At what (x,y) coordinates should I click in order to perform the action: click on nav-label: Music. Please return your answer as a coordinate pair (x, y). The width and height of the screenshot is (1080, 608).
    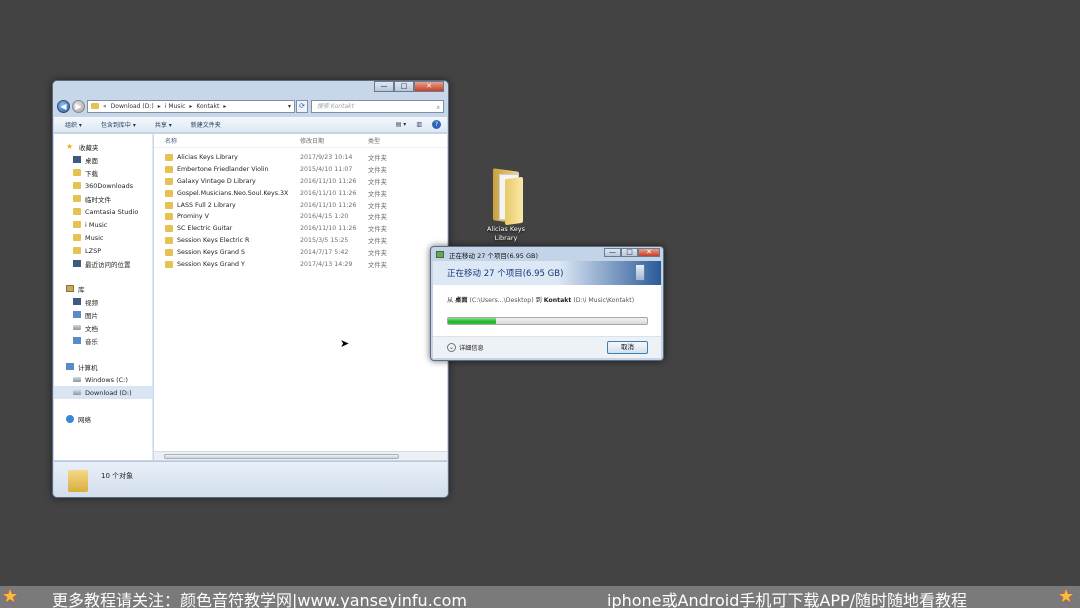
    Looking at the image, I should click on (94, 237).